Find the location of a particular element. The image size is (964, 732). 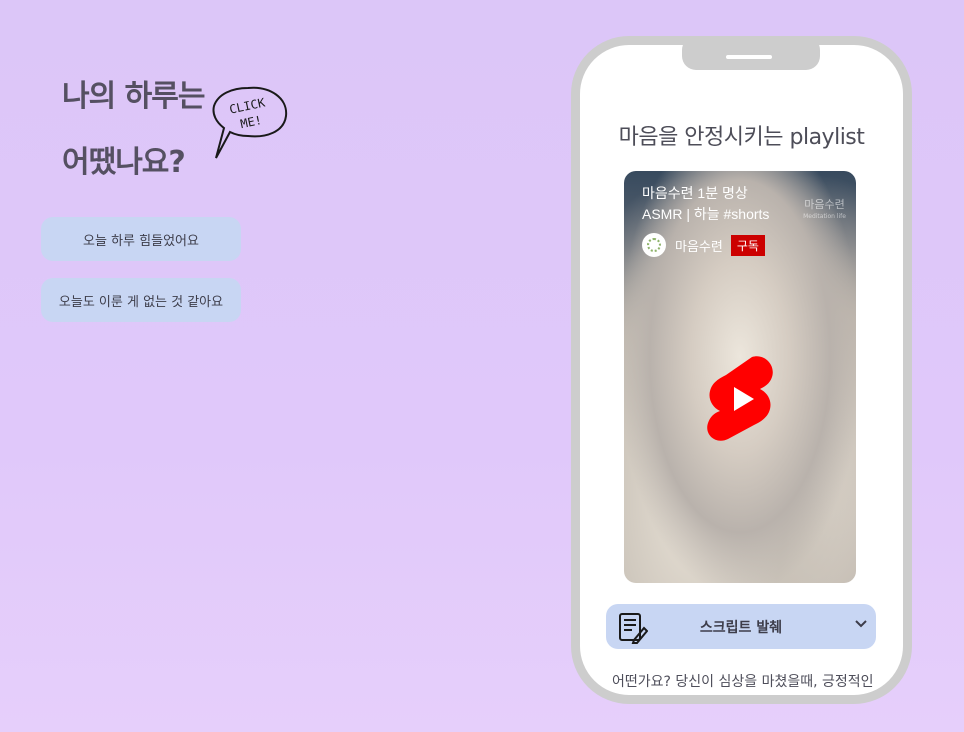

video-title-line-1: 마음수련 1분 명상 is located at coordinates (695, 193).